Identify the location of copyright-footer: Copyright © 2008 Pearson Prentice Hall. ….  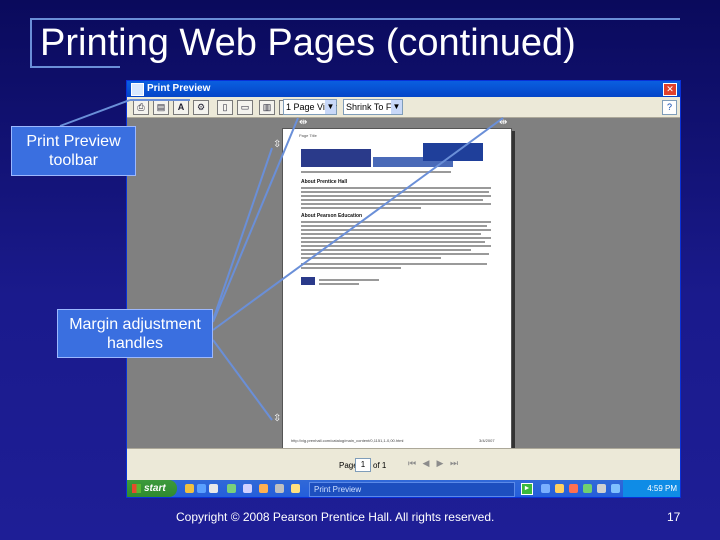
(335, 517).